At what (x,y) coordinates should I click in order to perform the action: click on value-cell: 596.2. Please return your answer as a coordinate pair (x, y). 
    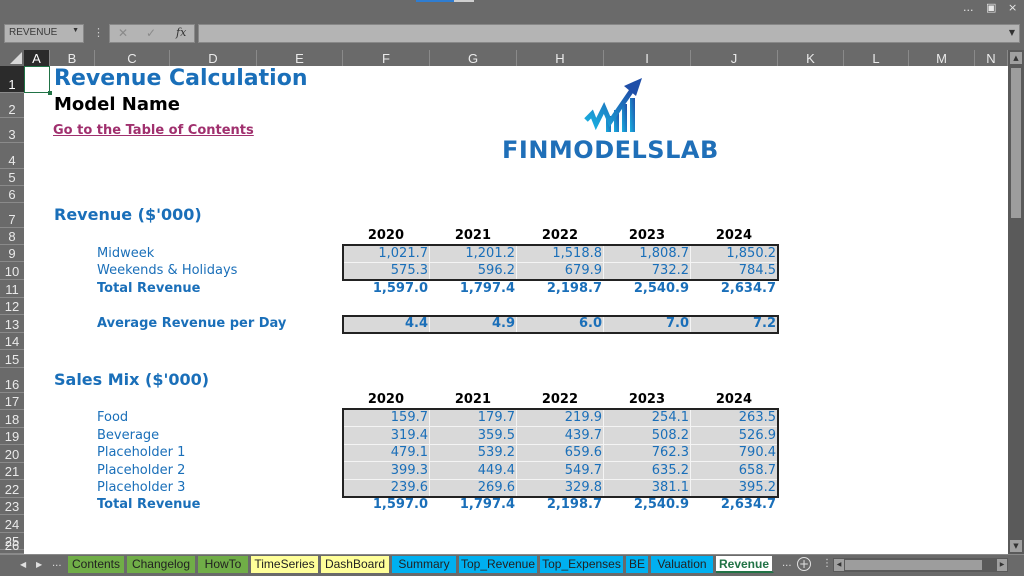
    Looking at the image, I should click on (473, 270).